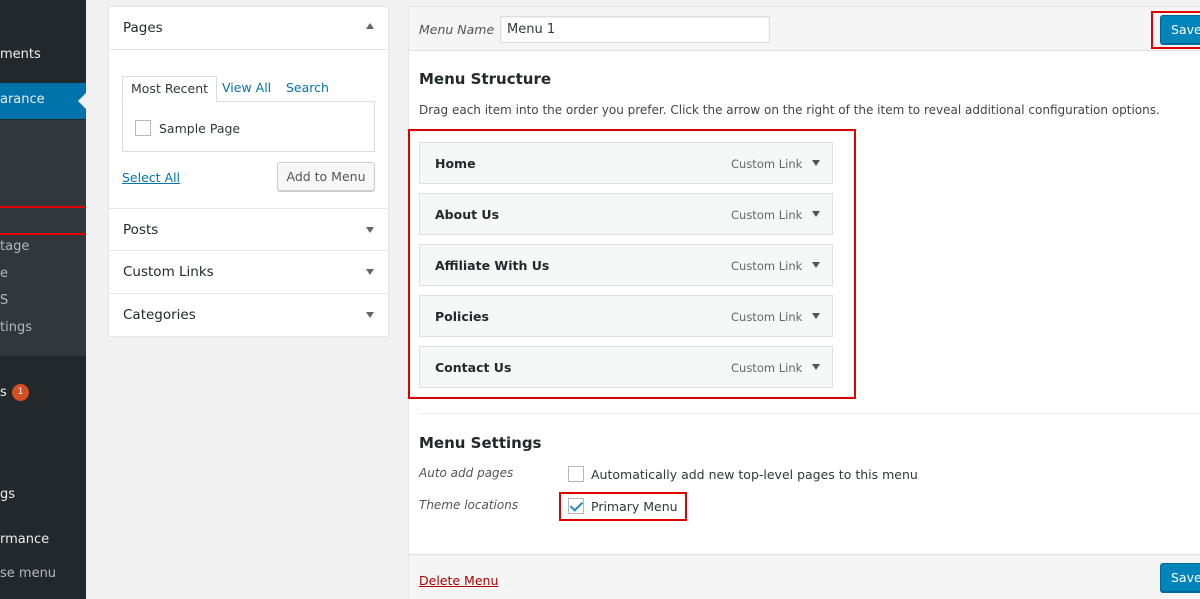 This screenshot has width=1200, height=599. Describe the element at coordinates (20, 392) in the screenshot. I see `update-count-badge: 1` at that location.